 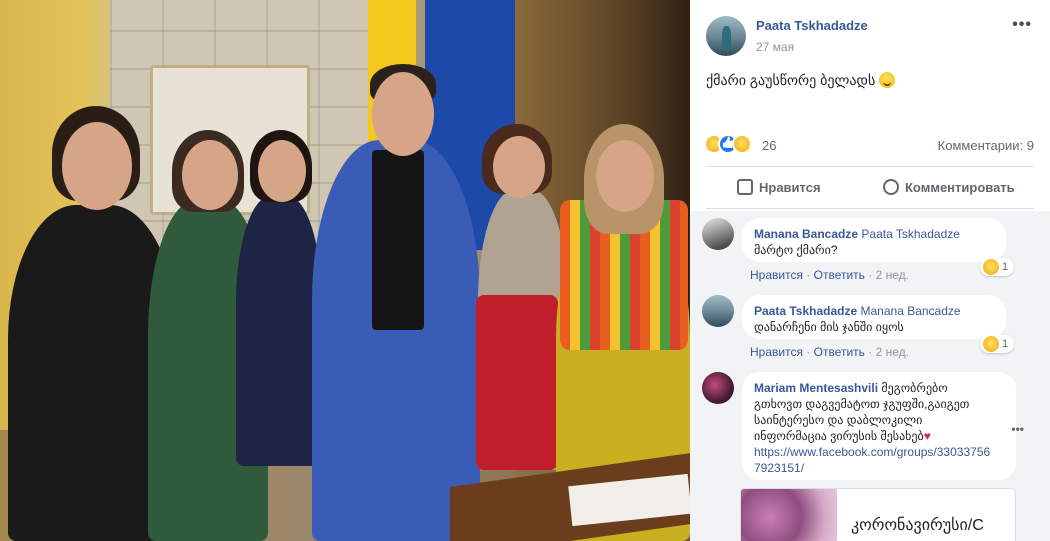 I want to click on post-text-content: ქმარი გაუსწორე ბელადს, so click(x=791, y=80).